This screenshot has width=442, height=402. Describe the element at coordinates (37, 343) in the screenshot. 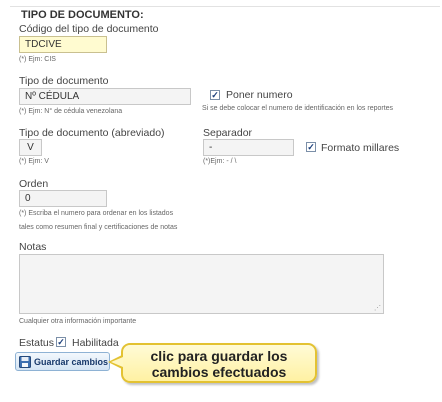

I see `estatus-label: Estatus` at that location.